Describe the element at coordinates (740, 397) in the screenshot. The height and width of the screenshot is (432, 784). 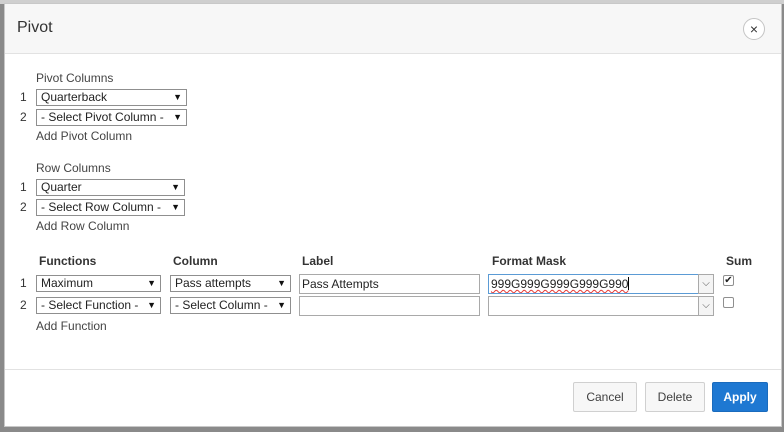
I see `apply-button: Apply` at that location.